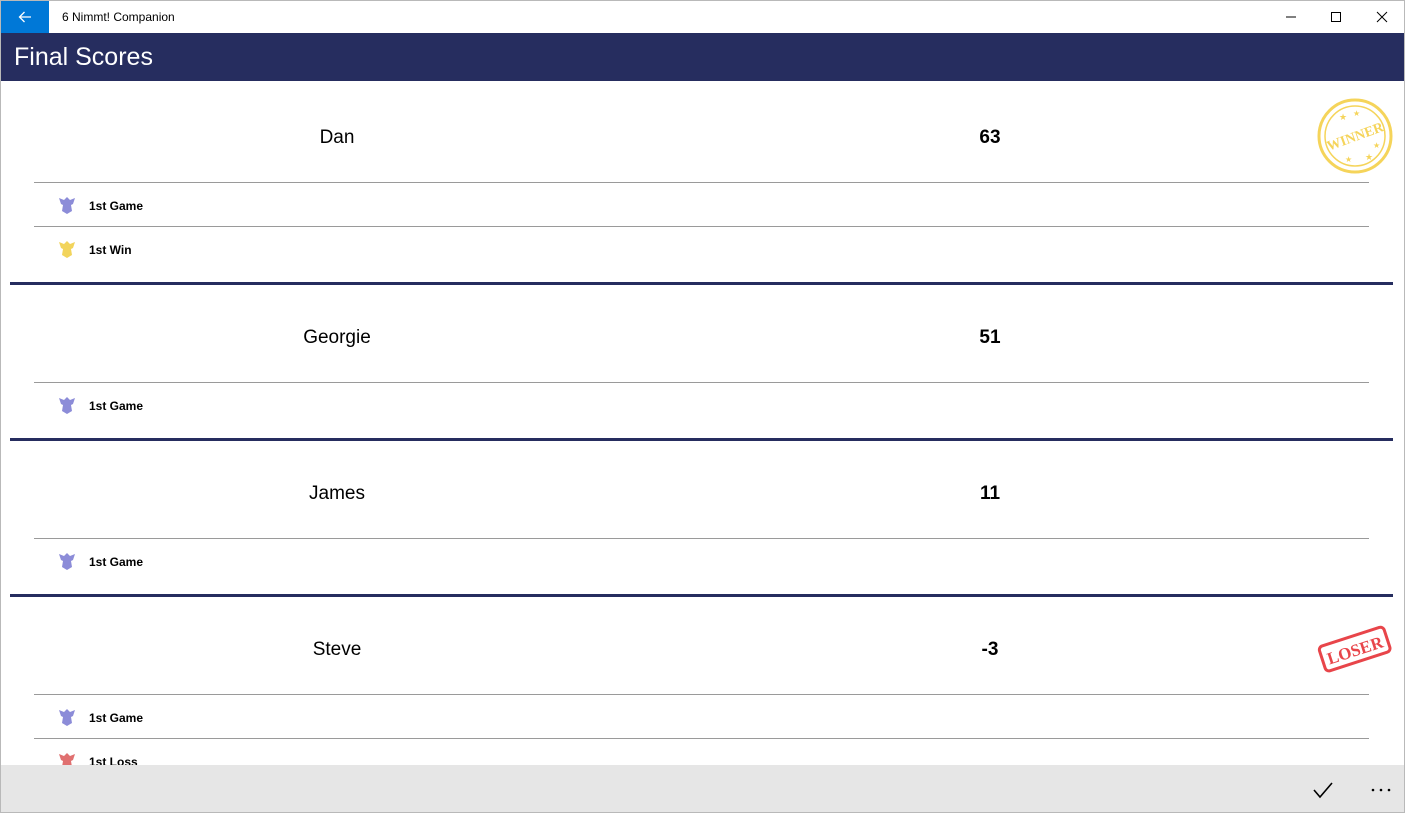 The image size is (1405, 813). I want to click on winner-stamp: WINNER ★ ★ ★ ★ ★, so click(1355, 138).